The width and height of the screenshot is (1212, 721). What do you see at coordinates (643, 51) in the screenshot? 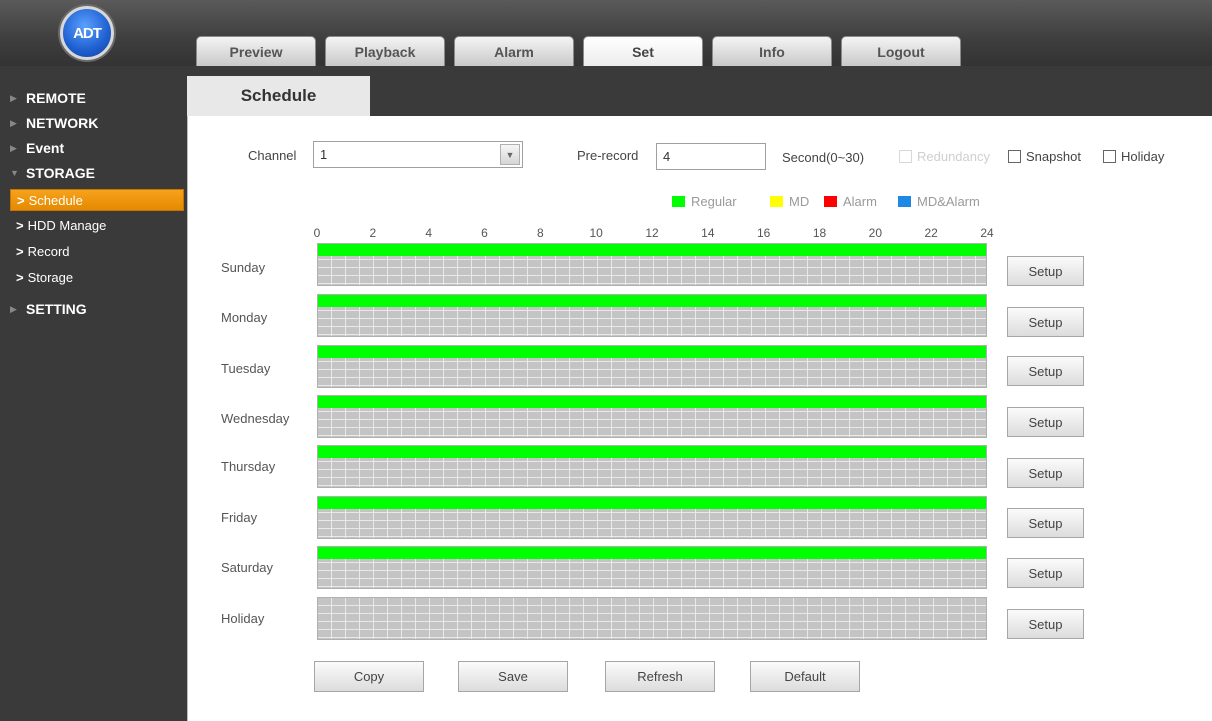
I see `tab-set: Set` at bounding box center [643, 51].